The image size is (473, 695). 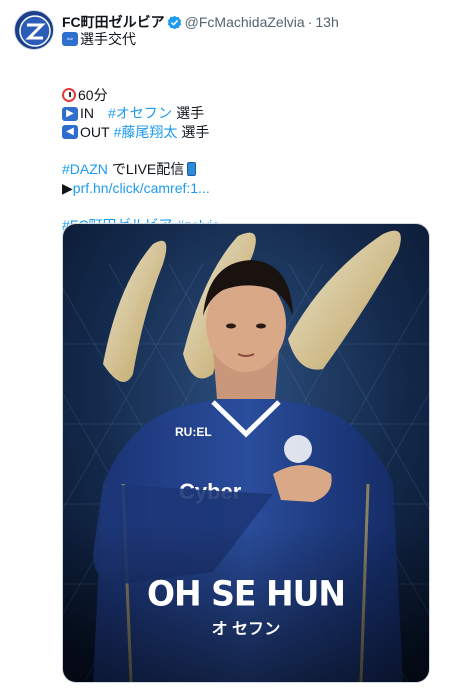 What do you see at coordinates (85, 169) in the screenshot?
I see `hashtag-link: #DAZN` at bounding box center [85, 169].